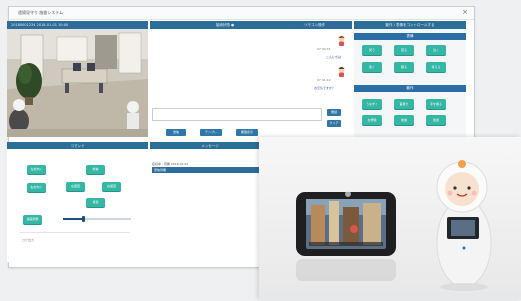 This screenshot has height=301, width=521. I want to click on speed-slider-fill, so click(73, 219).